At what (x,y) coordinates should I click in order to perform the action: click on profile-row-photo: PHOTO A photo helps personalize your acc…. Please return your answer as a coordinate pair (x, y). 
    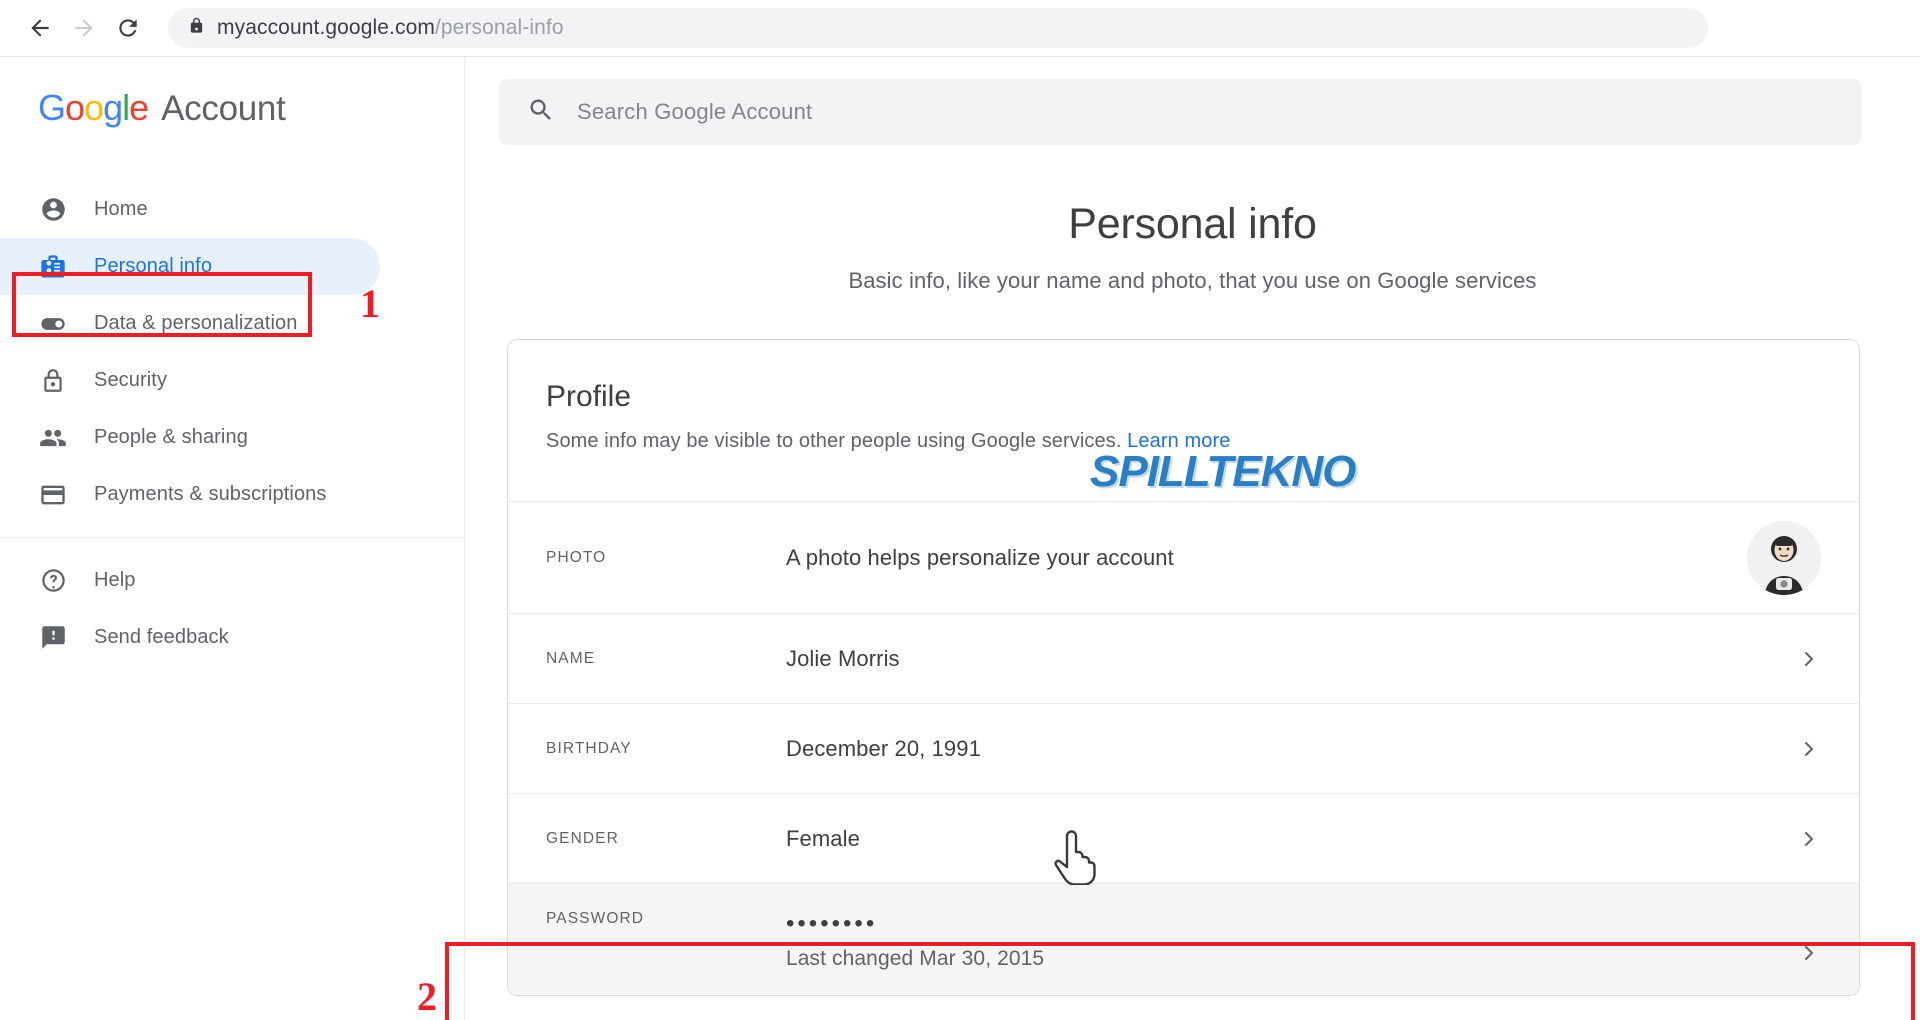
    Looking at the image, I should click on (1183, 557).